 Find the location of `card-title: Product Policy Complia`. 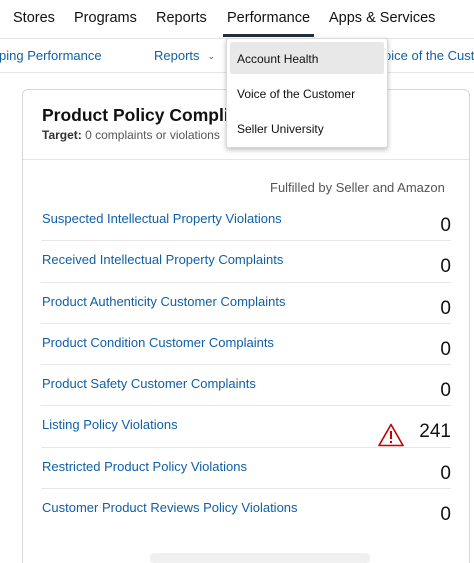

card-title: Product Policy Complia is located at coordinates (140, 115).